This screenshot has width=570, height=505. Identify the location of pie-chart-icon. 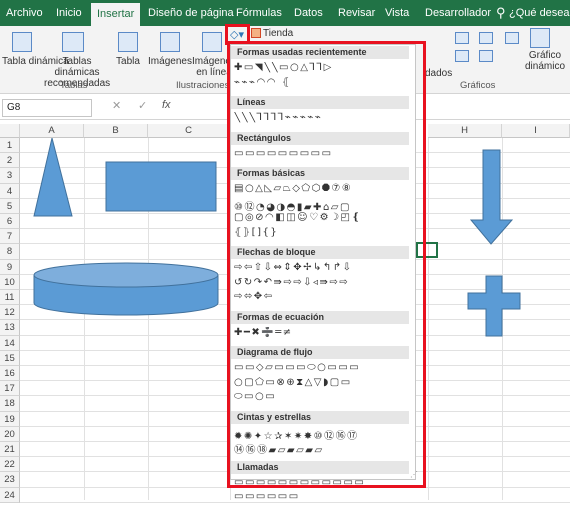
(462, 56).